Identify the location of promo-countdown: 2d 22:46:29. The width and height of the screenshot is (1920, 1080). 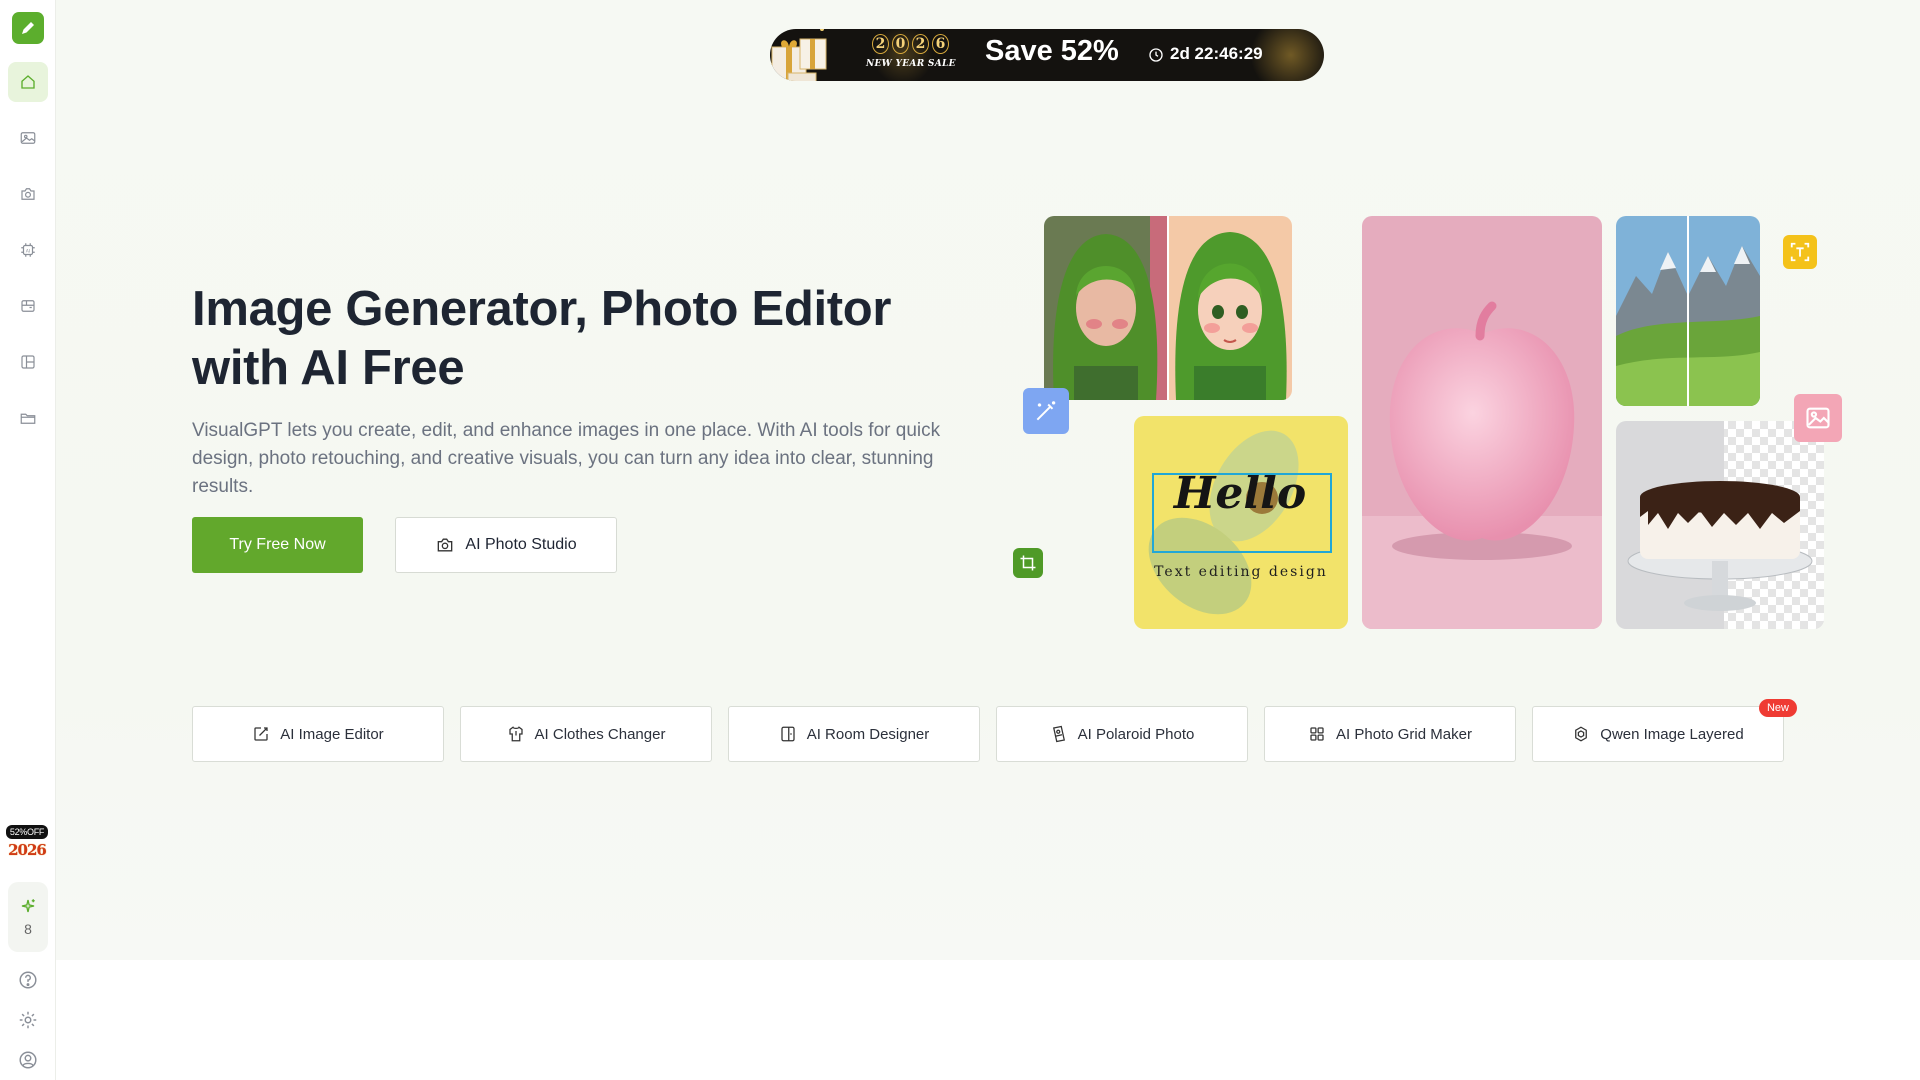
(1216, 53).